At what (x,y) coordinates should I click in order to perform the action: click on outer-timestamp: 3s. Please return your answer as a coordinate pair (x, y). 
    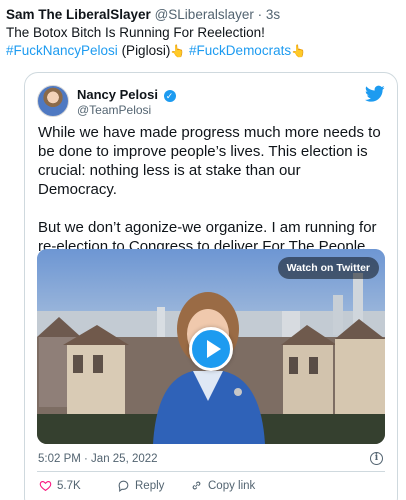
    Looking at the image, I should click on (273, 14).